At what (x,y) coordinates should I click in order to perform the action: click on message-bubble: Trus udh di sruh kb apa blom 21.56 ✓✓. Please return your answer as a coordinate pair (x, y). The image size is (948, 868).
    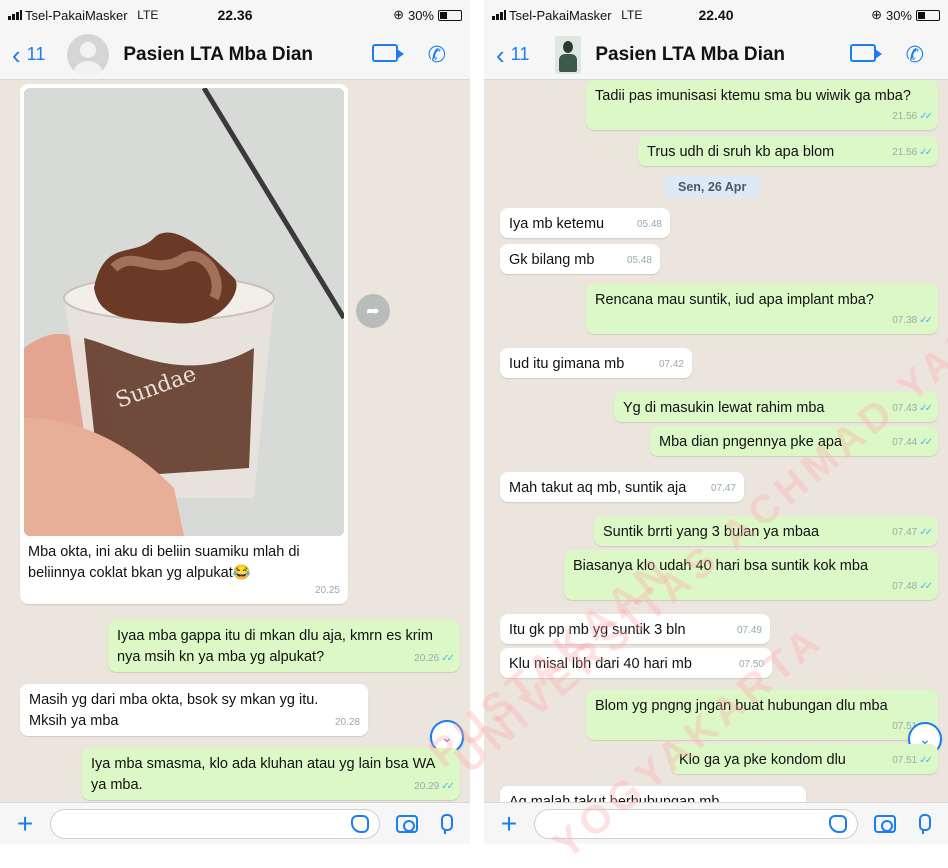
    Looking at the image, I should click on (788, 151).